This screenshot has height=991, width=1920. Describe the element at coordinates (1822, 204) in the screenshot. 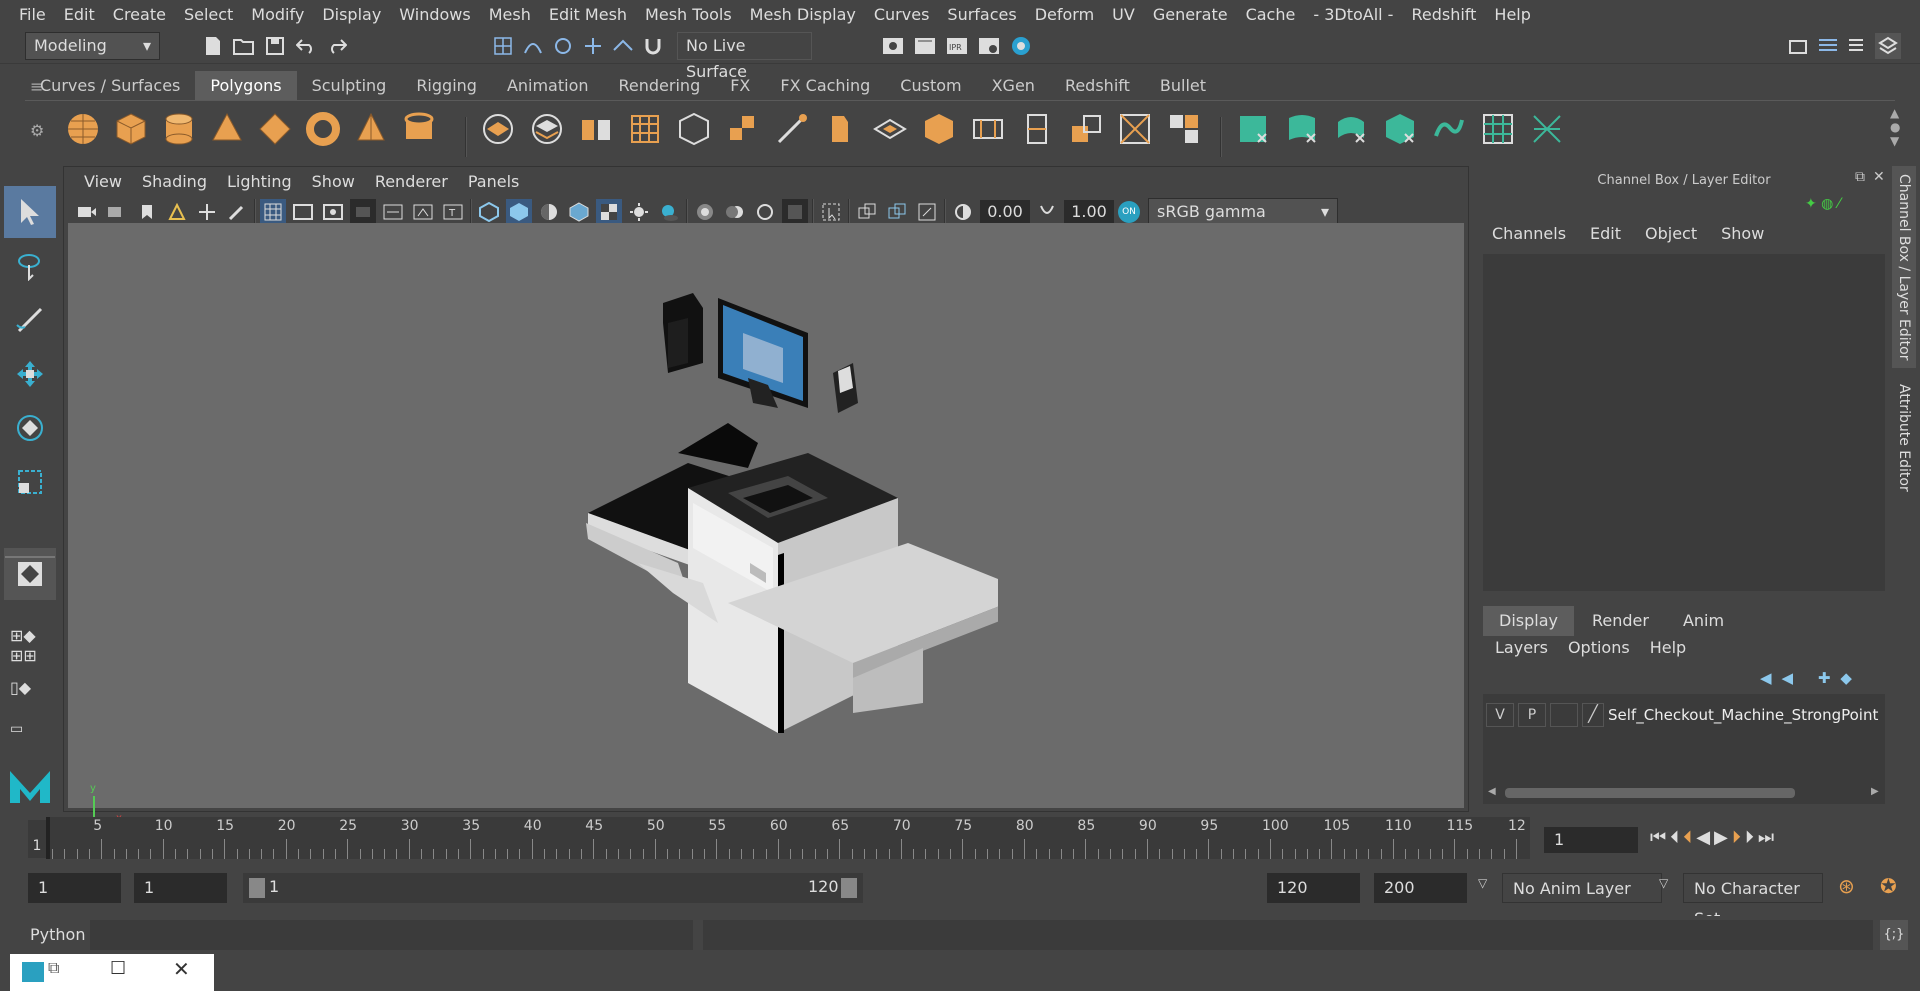

I see `transform-icons: ✦ ◍ ⁄` at that location.